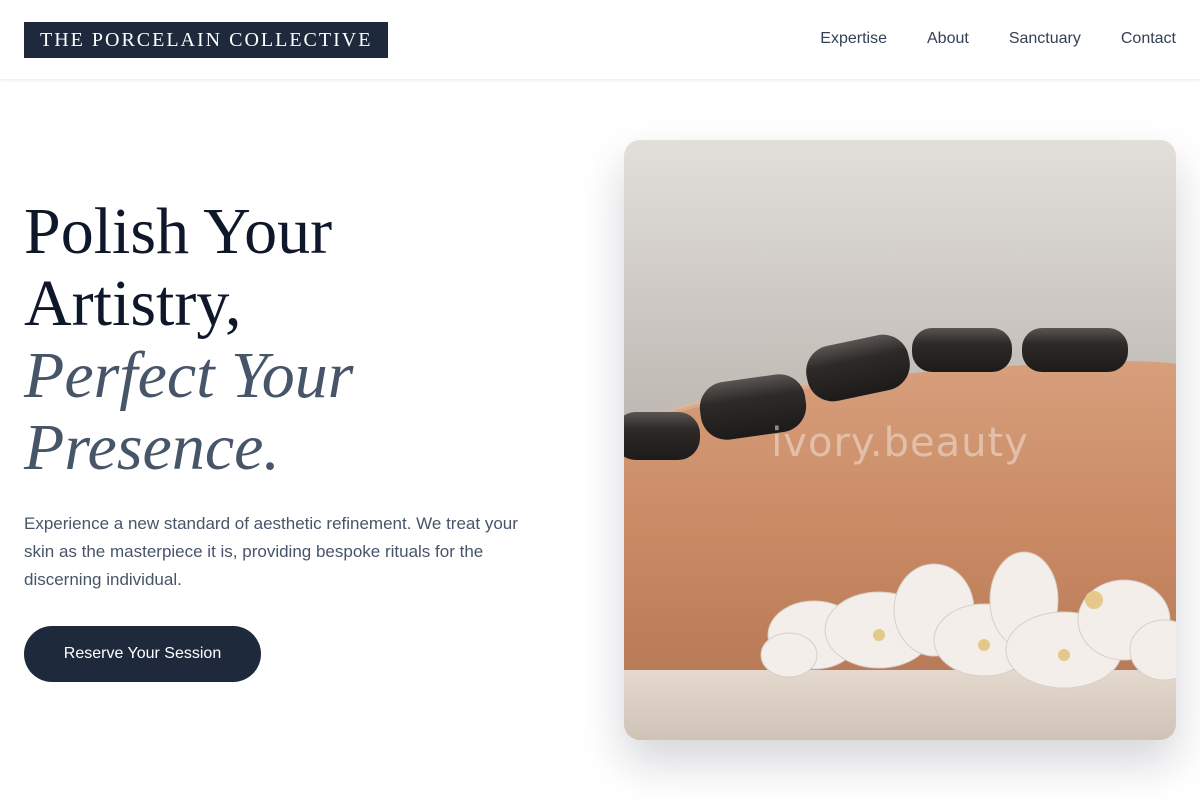  Describe the element at coordinates (152, 447) in the screenshot. I see `headline-italic-2: Presence.` at that location.